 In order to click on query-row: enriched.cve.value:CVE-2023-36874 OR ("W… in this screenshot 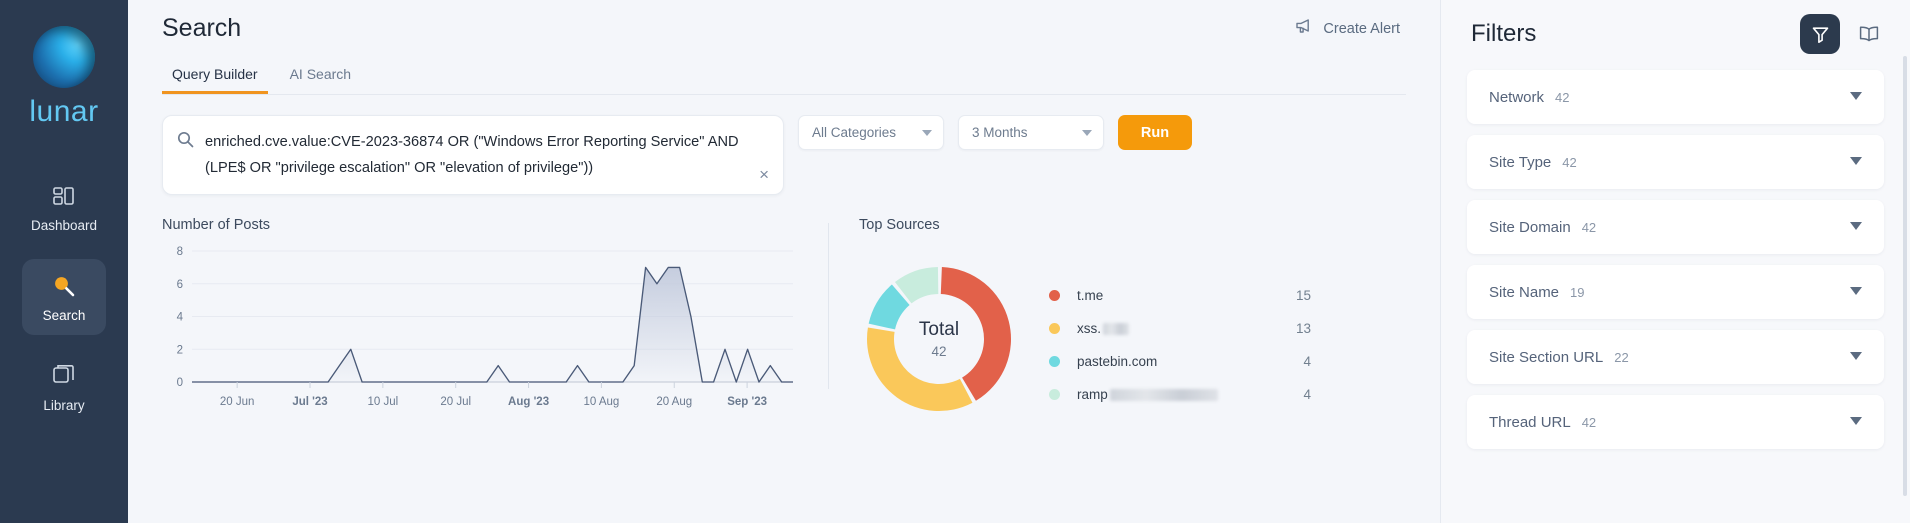, I will do `click(784, 145)`.